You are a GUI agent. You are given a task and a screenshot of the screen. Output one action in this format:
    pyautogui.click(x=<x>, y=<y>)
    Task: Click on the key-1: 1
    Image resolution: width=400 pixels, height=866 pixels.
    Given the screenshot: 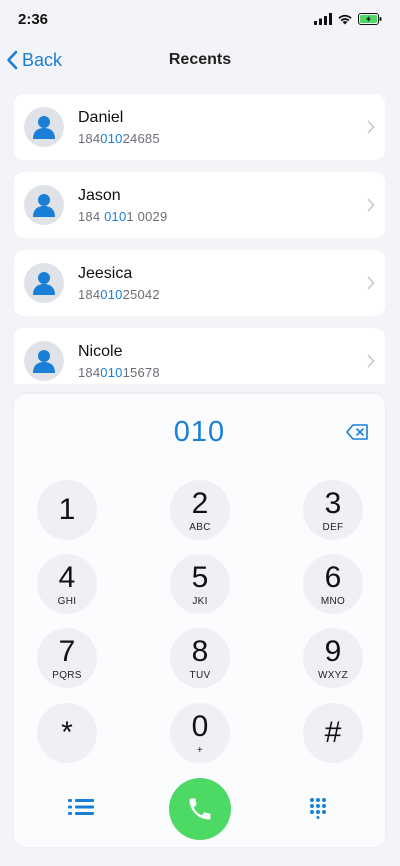 What is the action you would take?
    pyautogui.click(x=67, y=510)
    